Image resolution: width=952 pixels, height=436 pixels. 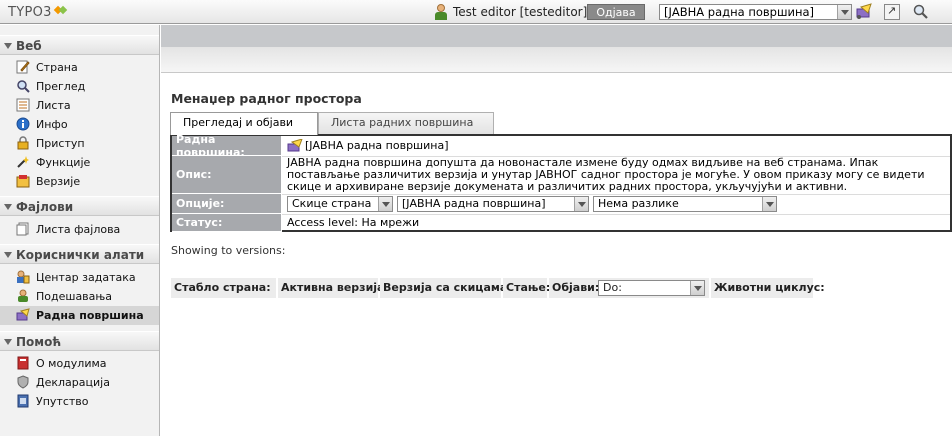 I want to click on magic-wand-icon, so click(x=23, y=162).